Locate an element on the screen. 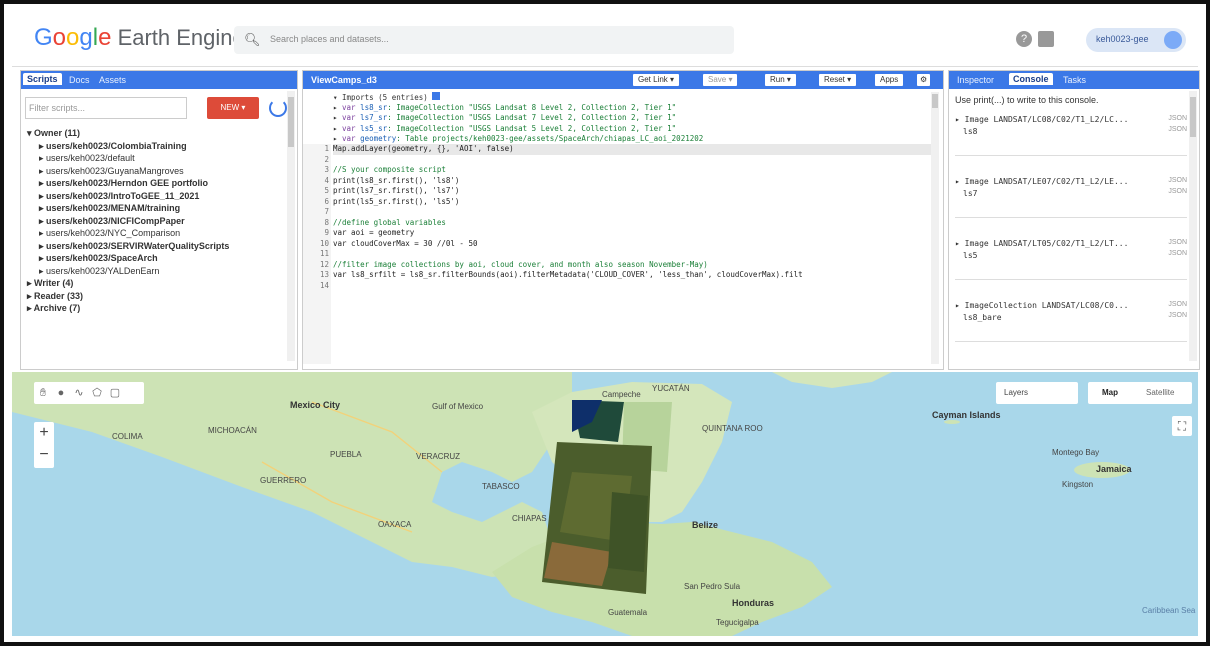  code-line: 14 is located at coordinates (626, 286).